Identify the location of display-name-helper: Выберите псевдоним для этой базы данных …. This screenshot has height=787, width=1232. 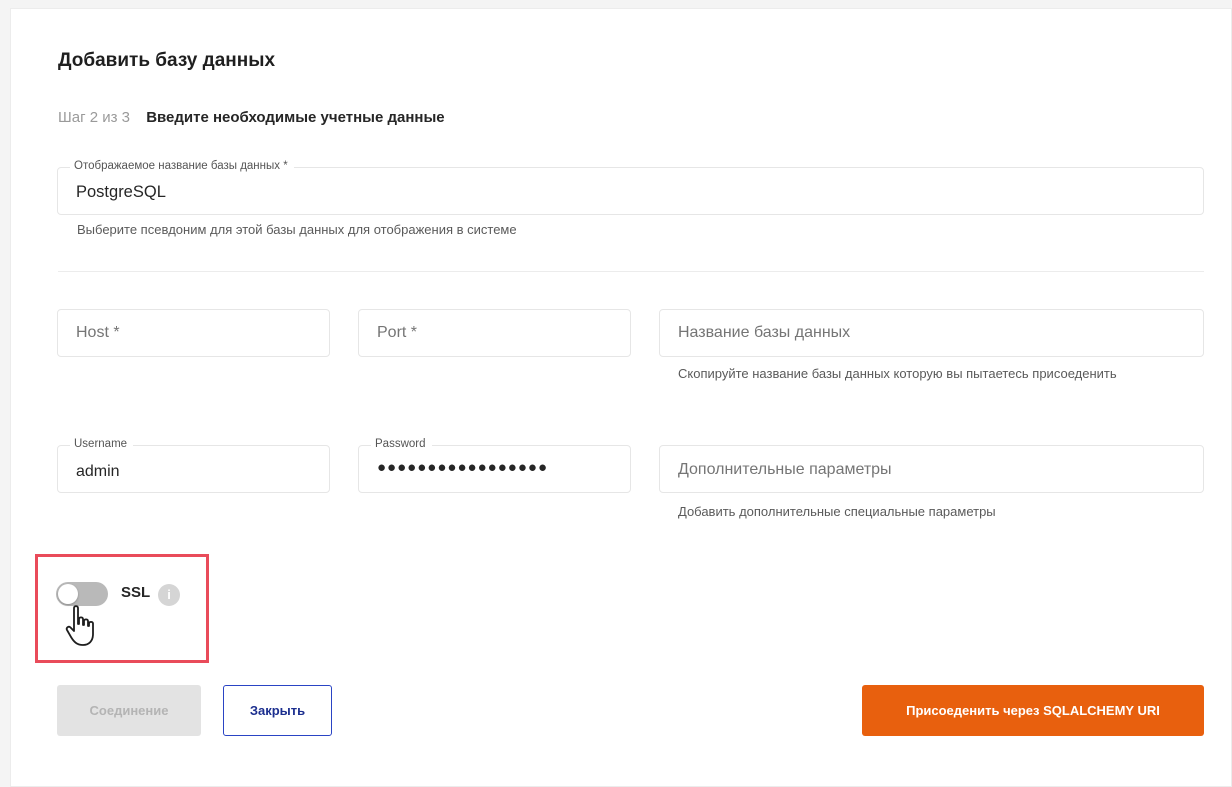
(297, 229).